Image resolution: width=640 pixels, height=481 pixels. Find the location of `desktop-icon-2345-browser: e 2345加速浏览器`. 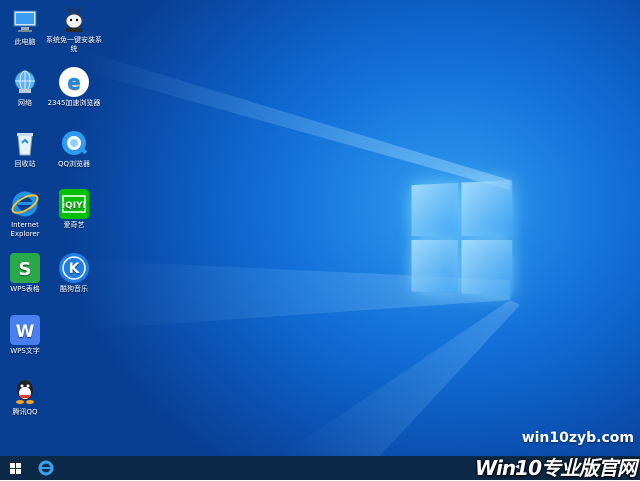

desktop-icon-2345-browser: e 2345加速浏览器 is located at coordinates (74, 87).